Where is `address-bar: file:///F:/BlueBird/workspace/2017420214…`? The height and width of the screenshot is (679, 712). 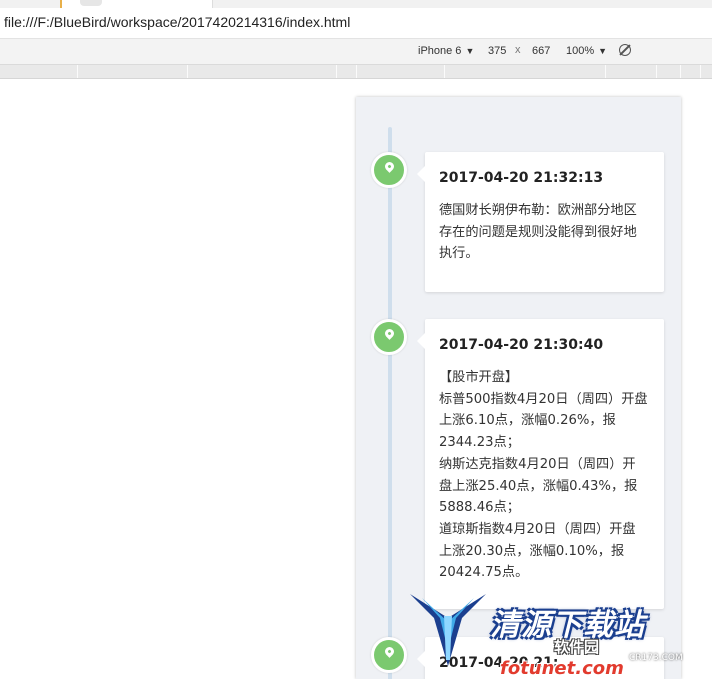
address-bar: file:///F:/BlueBird/workspace/2017420214… is located at coordinates (356, 23).